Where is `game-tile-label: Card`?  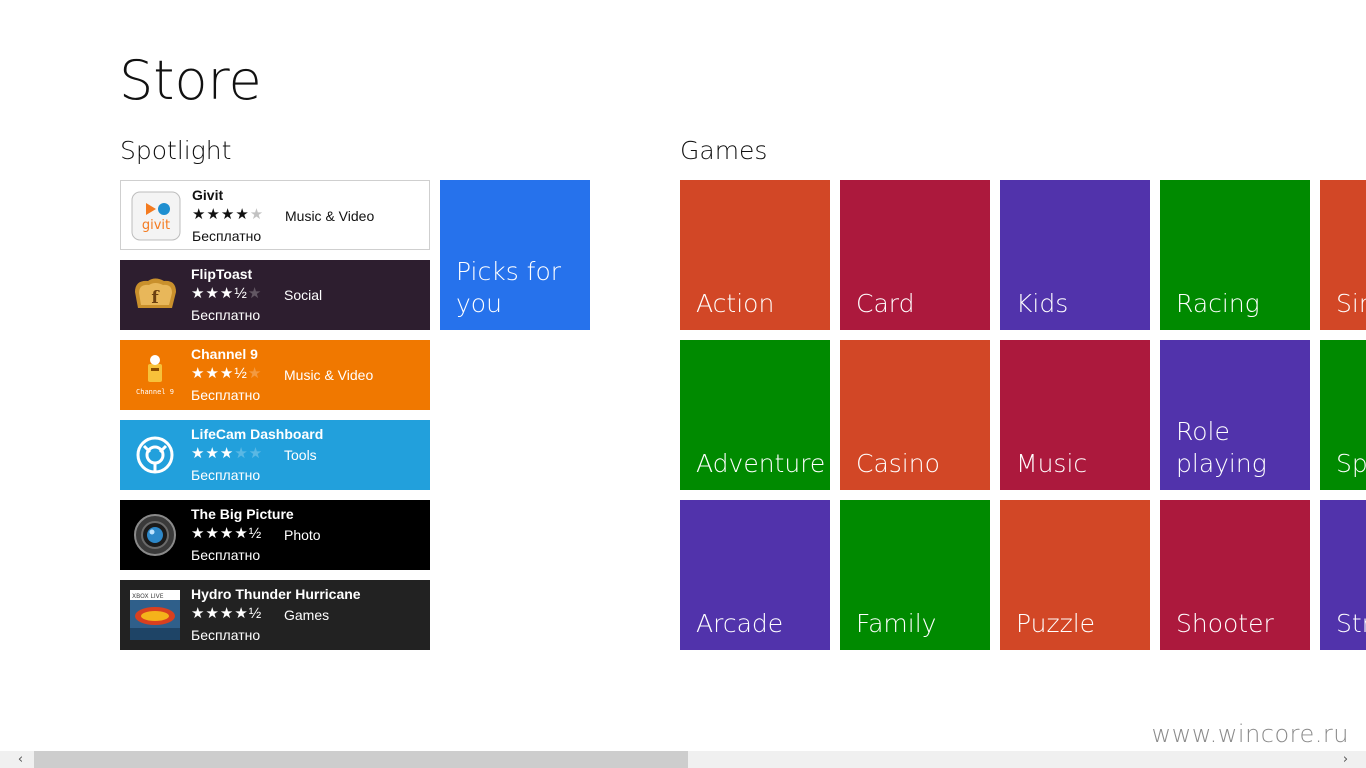
game-tile-label: Card is located at coordinates (885, 303).